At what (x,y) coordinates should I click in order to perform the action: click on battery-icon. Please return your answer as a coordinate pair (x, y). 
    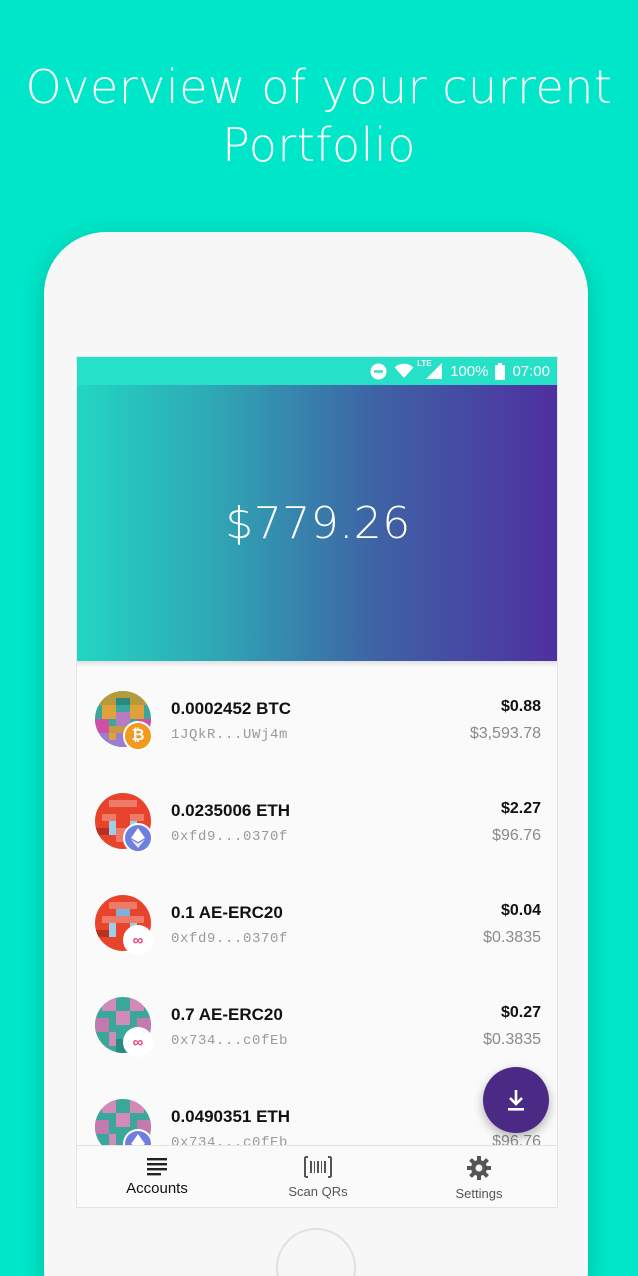
    Looking at the image, I should click on (500, 371).